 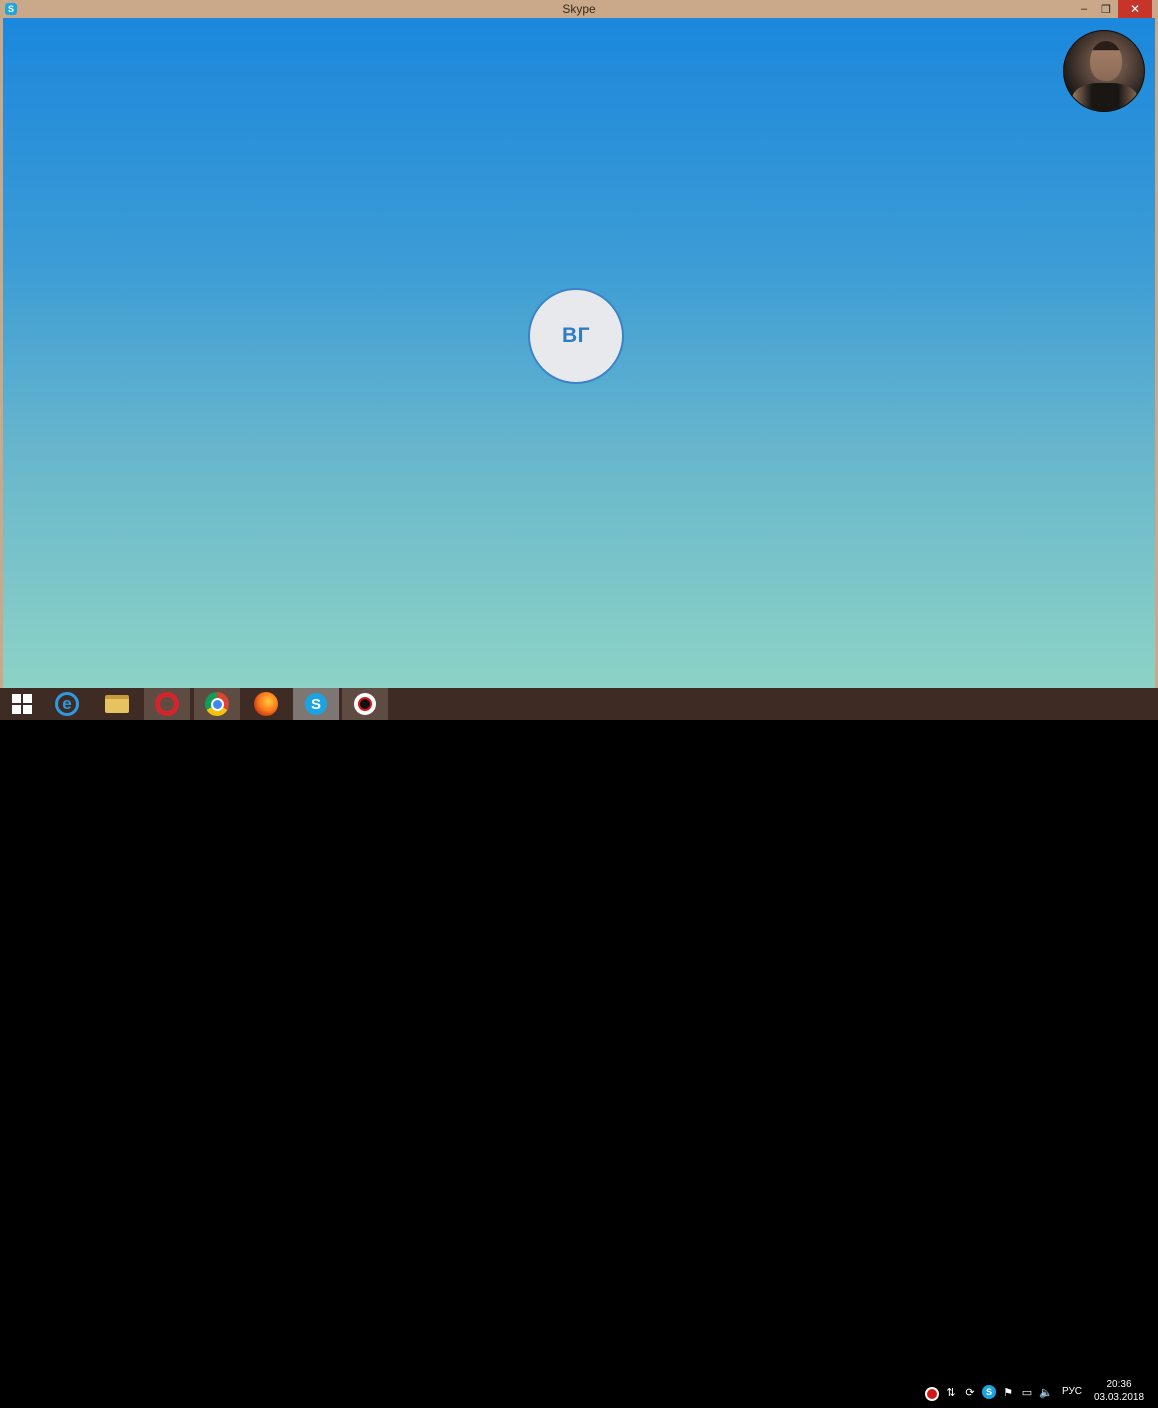 I want to click on taskbar-chrome, so click(x=217, y=704).